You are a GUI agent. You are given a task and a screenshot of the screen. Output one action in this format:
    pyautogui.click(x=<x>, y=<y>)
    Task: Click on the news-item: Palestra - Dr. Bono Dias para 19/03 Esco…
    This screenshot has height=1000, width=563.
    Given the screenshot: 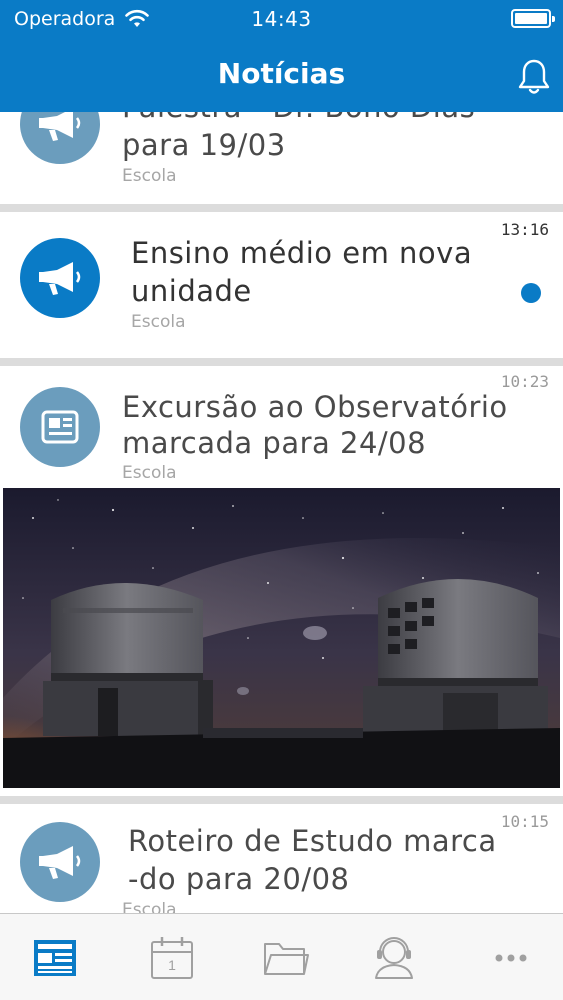 What is the action you would take?
    pyautogui.click(x=281, y=158)
    